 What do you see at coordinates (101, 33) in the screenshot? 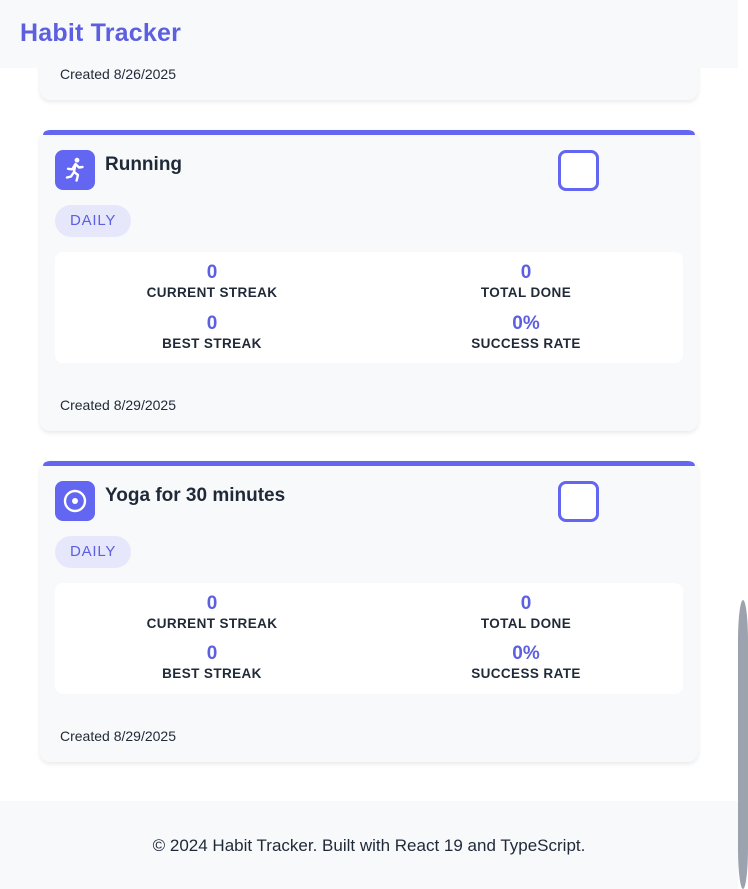
I see `app-title: Habit Tracker` at bounding box center [101, 33].